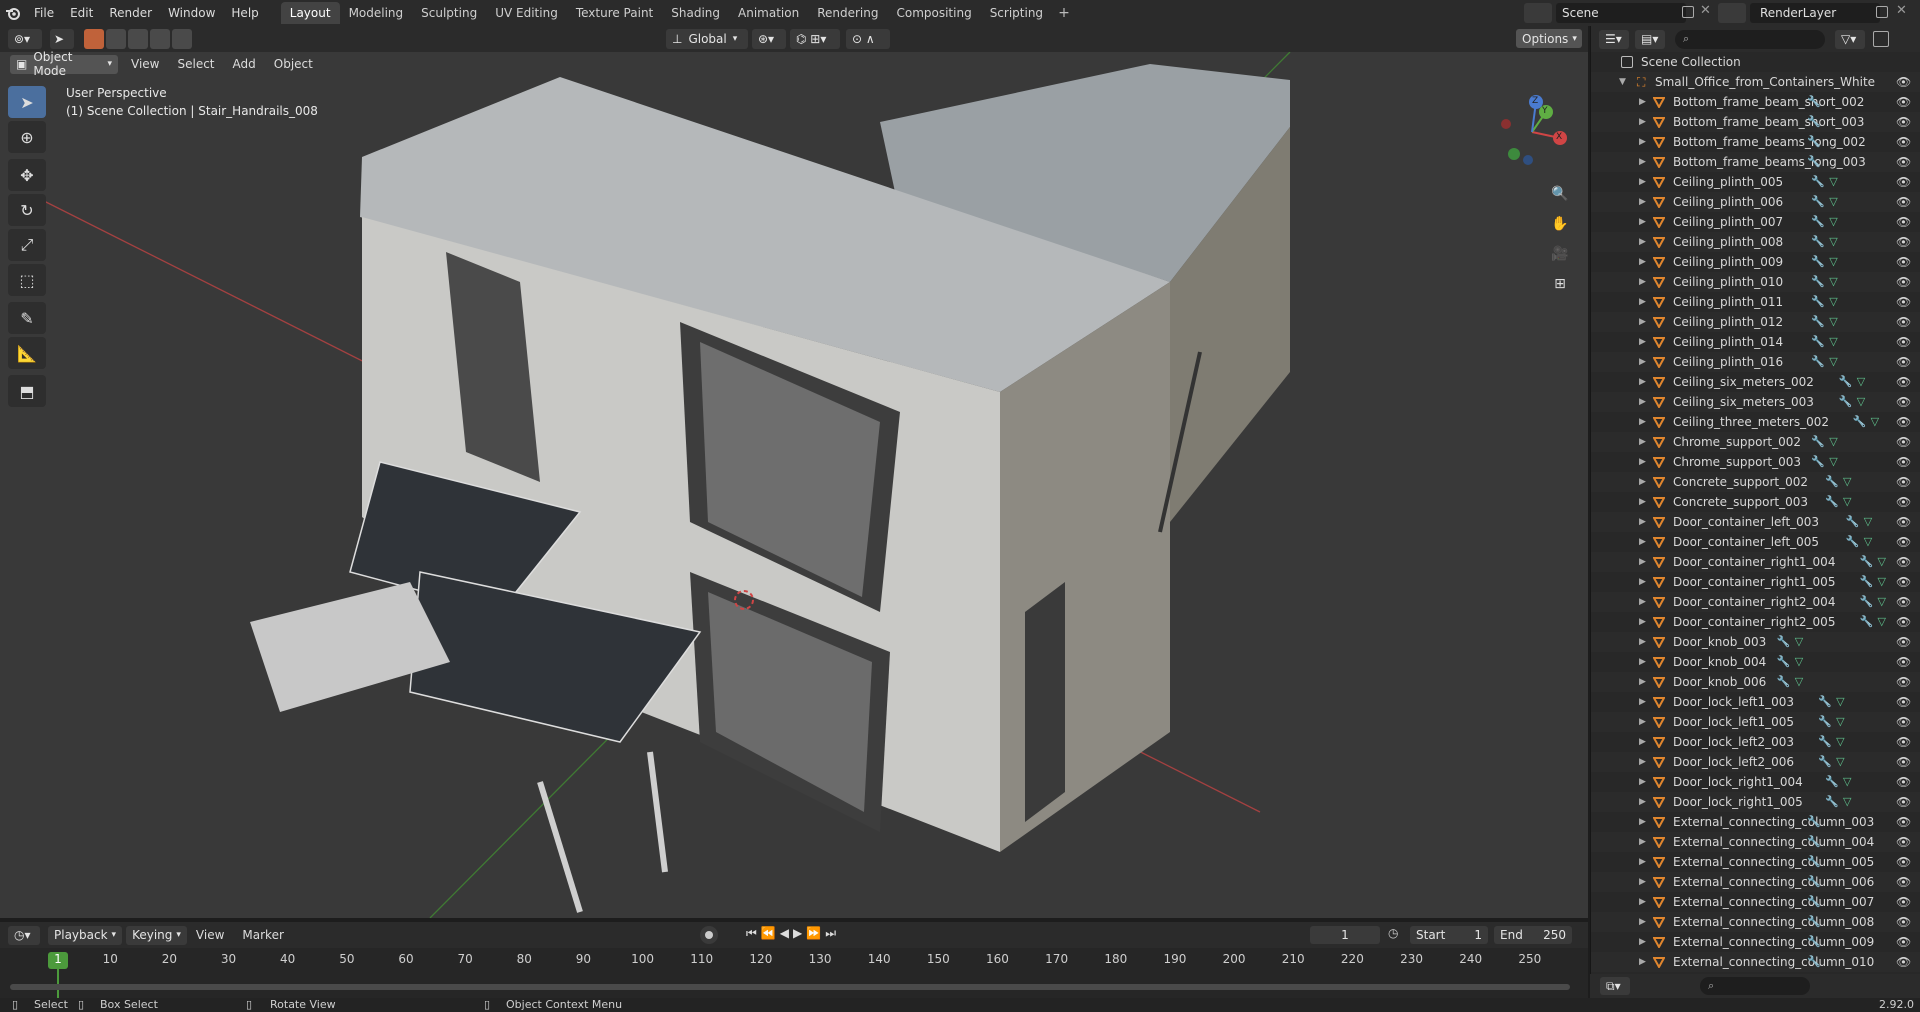  Describe the element at coordinates (1755, 802) in the screenshot. I see `outliner-row: ▶ Door_lock_right1_005 🔧 ▽ 👁` at that location.